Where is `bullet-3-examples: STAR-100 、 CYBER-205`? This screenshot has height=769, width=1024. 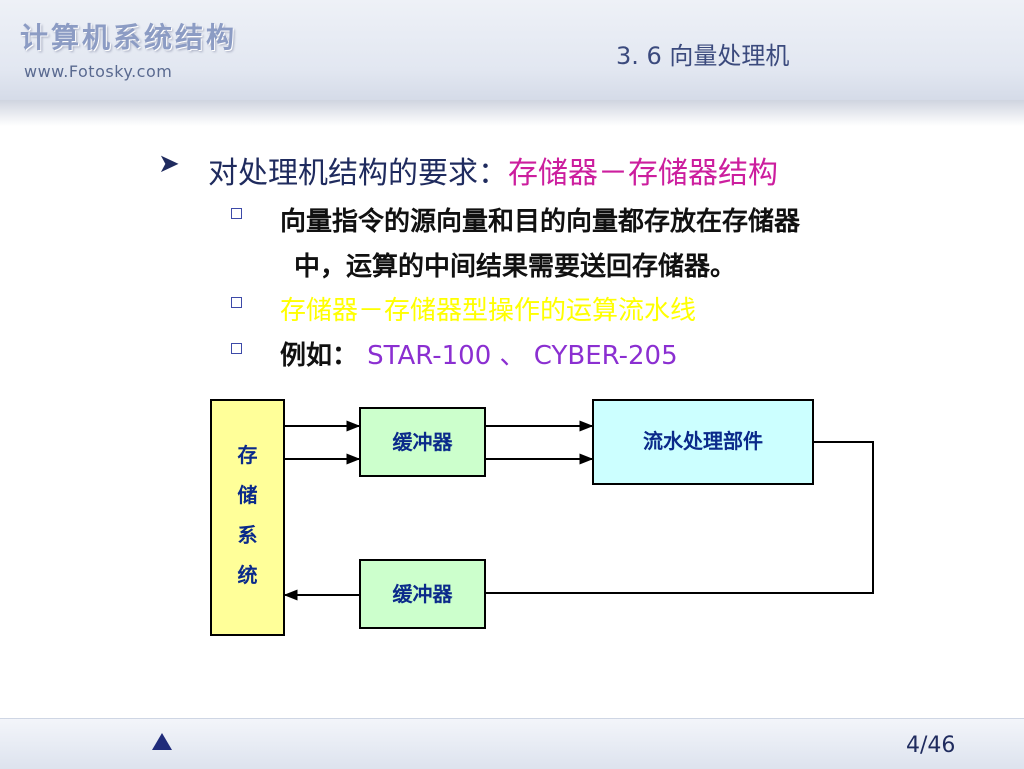 bullet-3-examples: STAR-100 、 CYBER-205 is located at coordinates (522, 356).